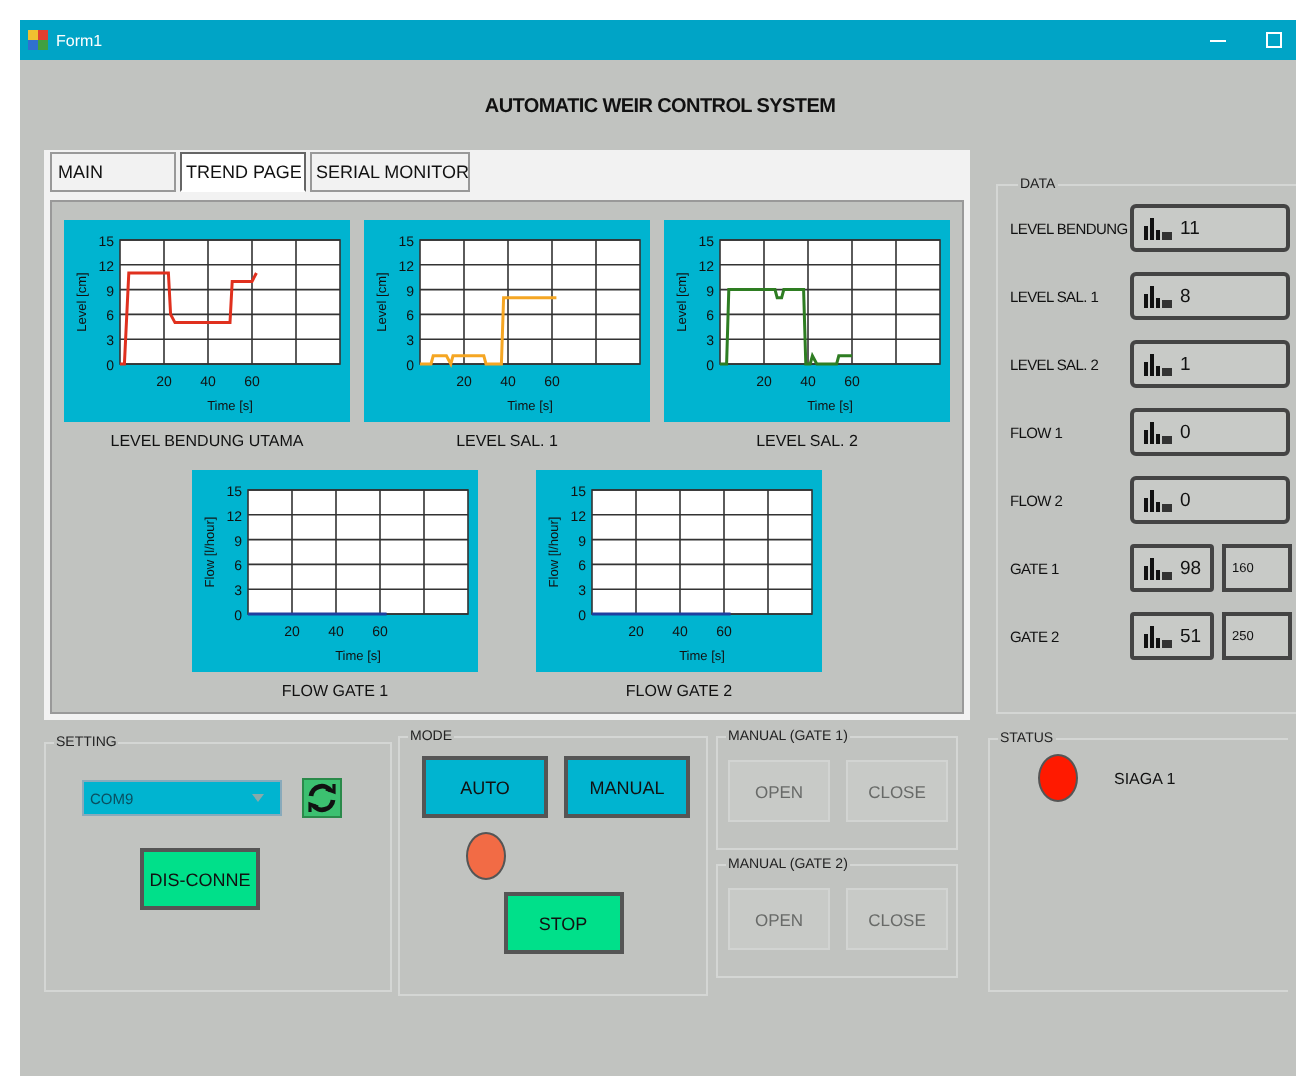  What do you see at coordinates (1210, 296) in the screenshot?
I see `reading-value-box: 8` at bounding box center [1210, 296].